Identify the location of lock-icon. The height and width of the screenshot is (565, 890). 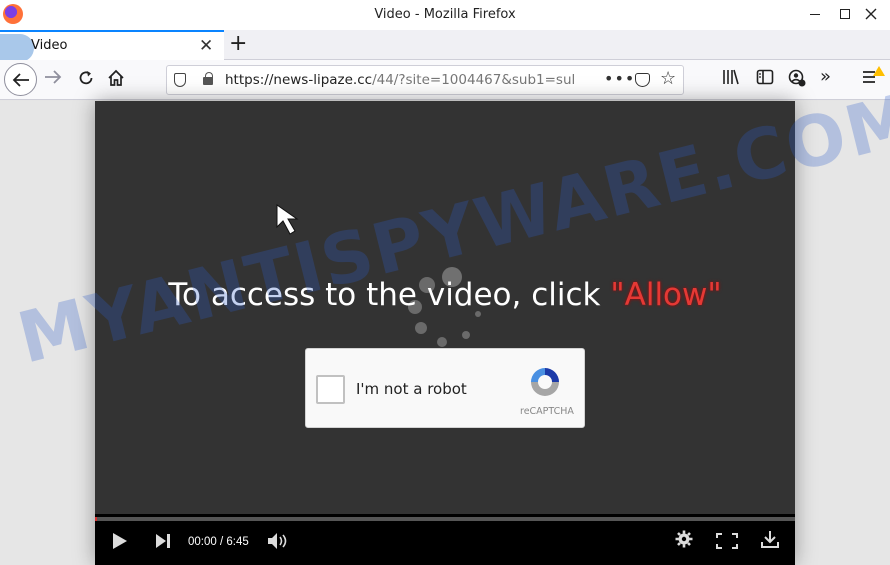
(208, 78).